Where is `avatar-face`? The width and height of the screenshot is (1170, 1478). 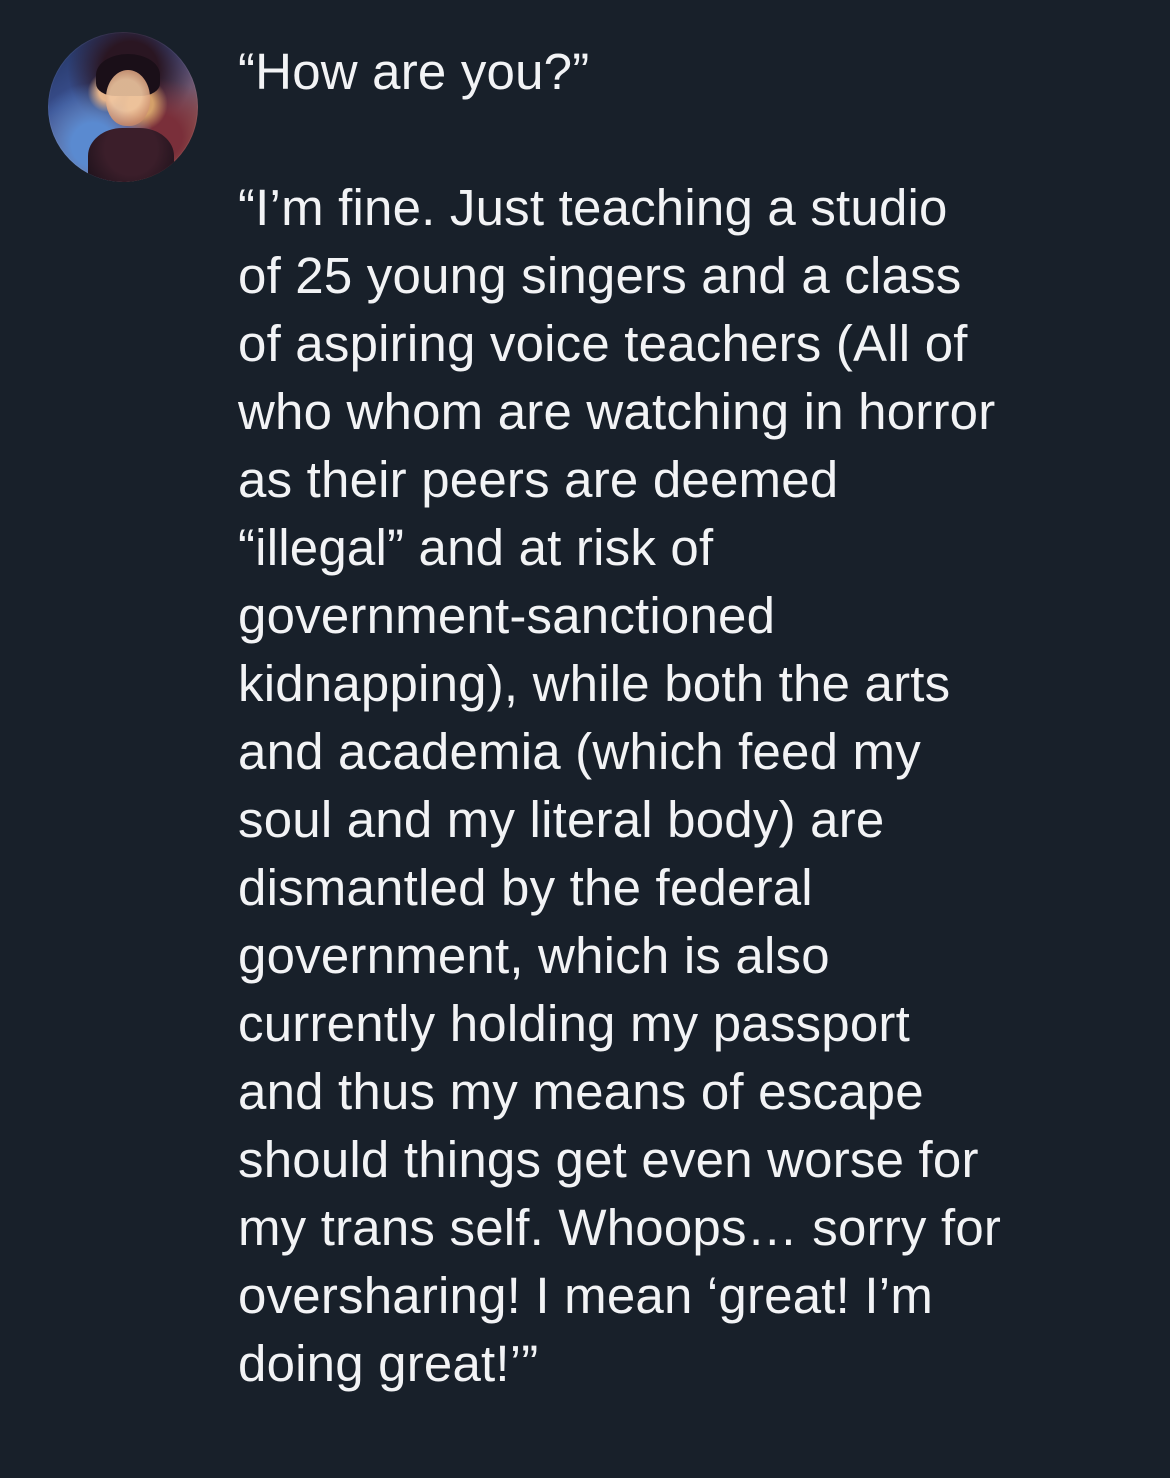
avatar-face is located at coordinates (128, 98).